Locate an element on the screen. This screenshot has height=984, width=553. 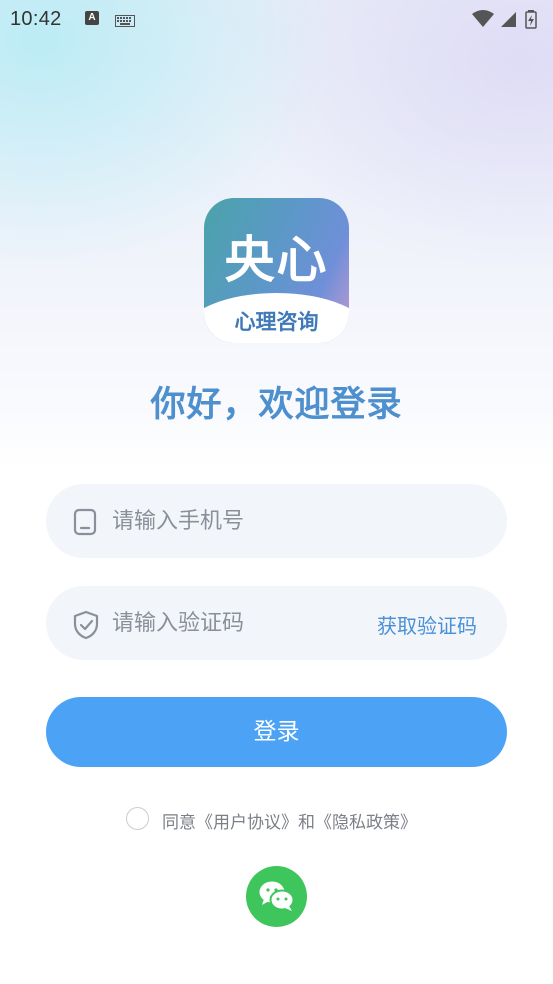
wechat-icon is located at coordinates (277, 896).